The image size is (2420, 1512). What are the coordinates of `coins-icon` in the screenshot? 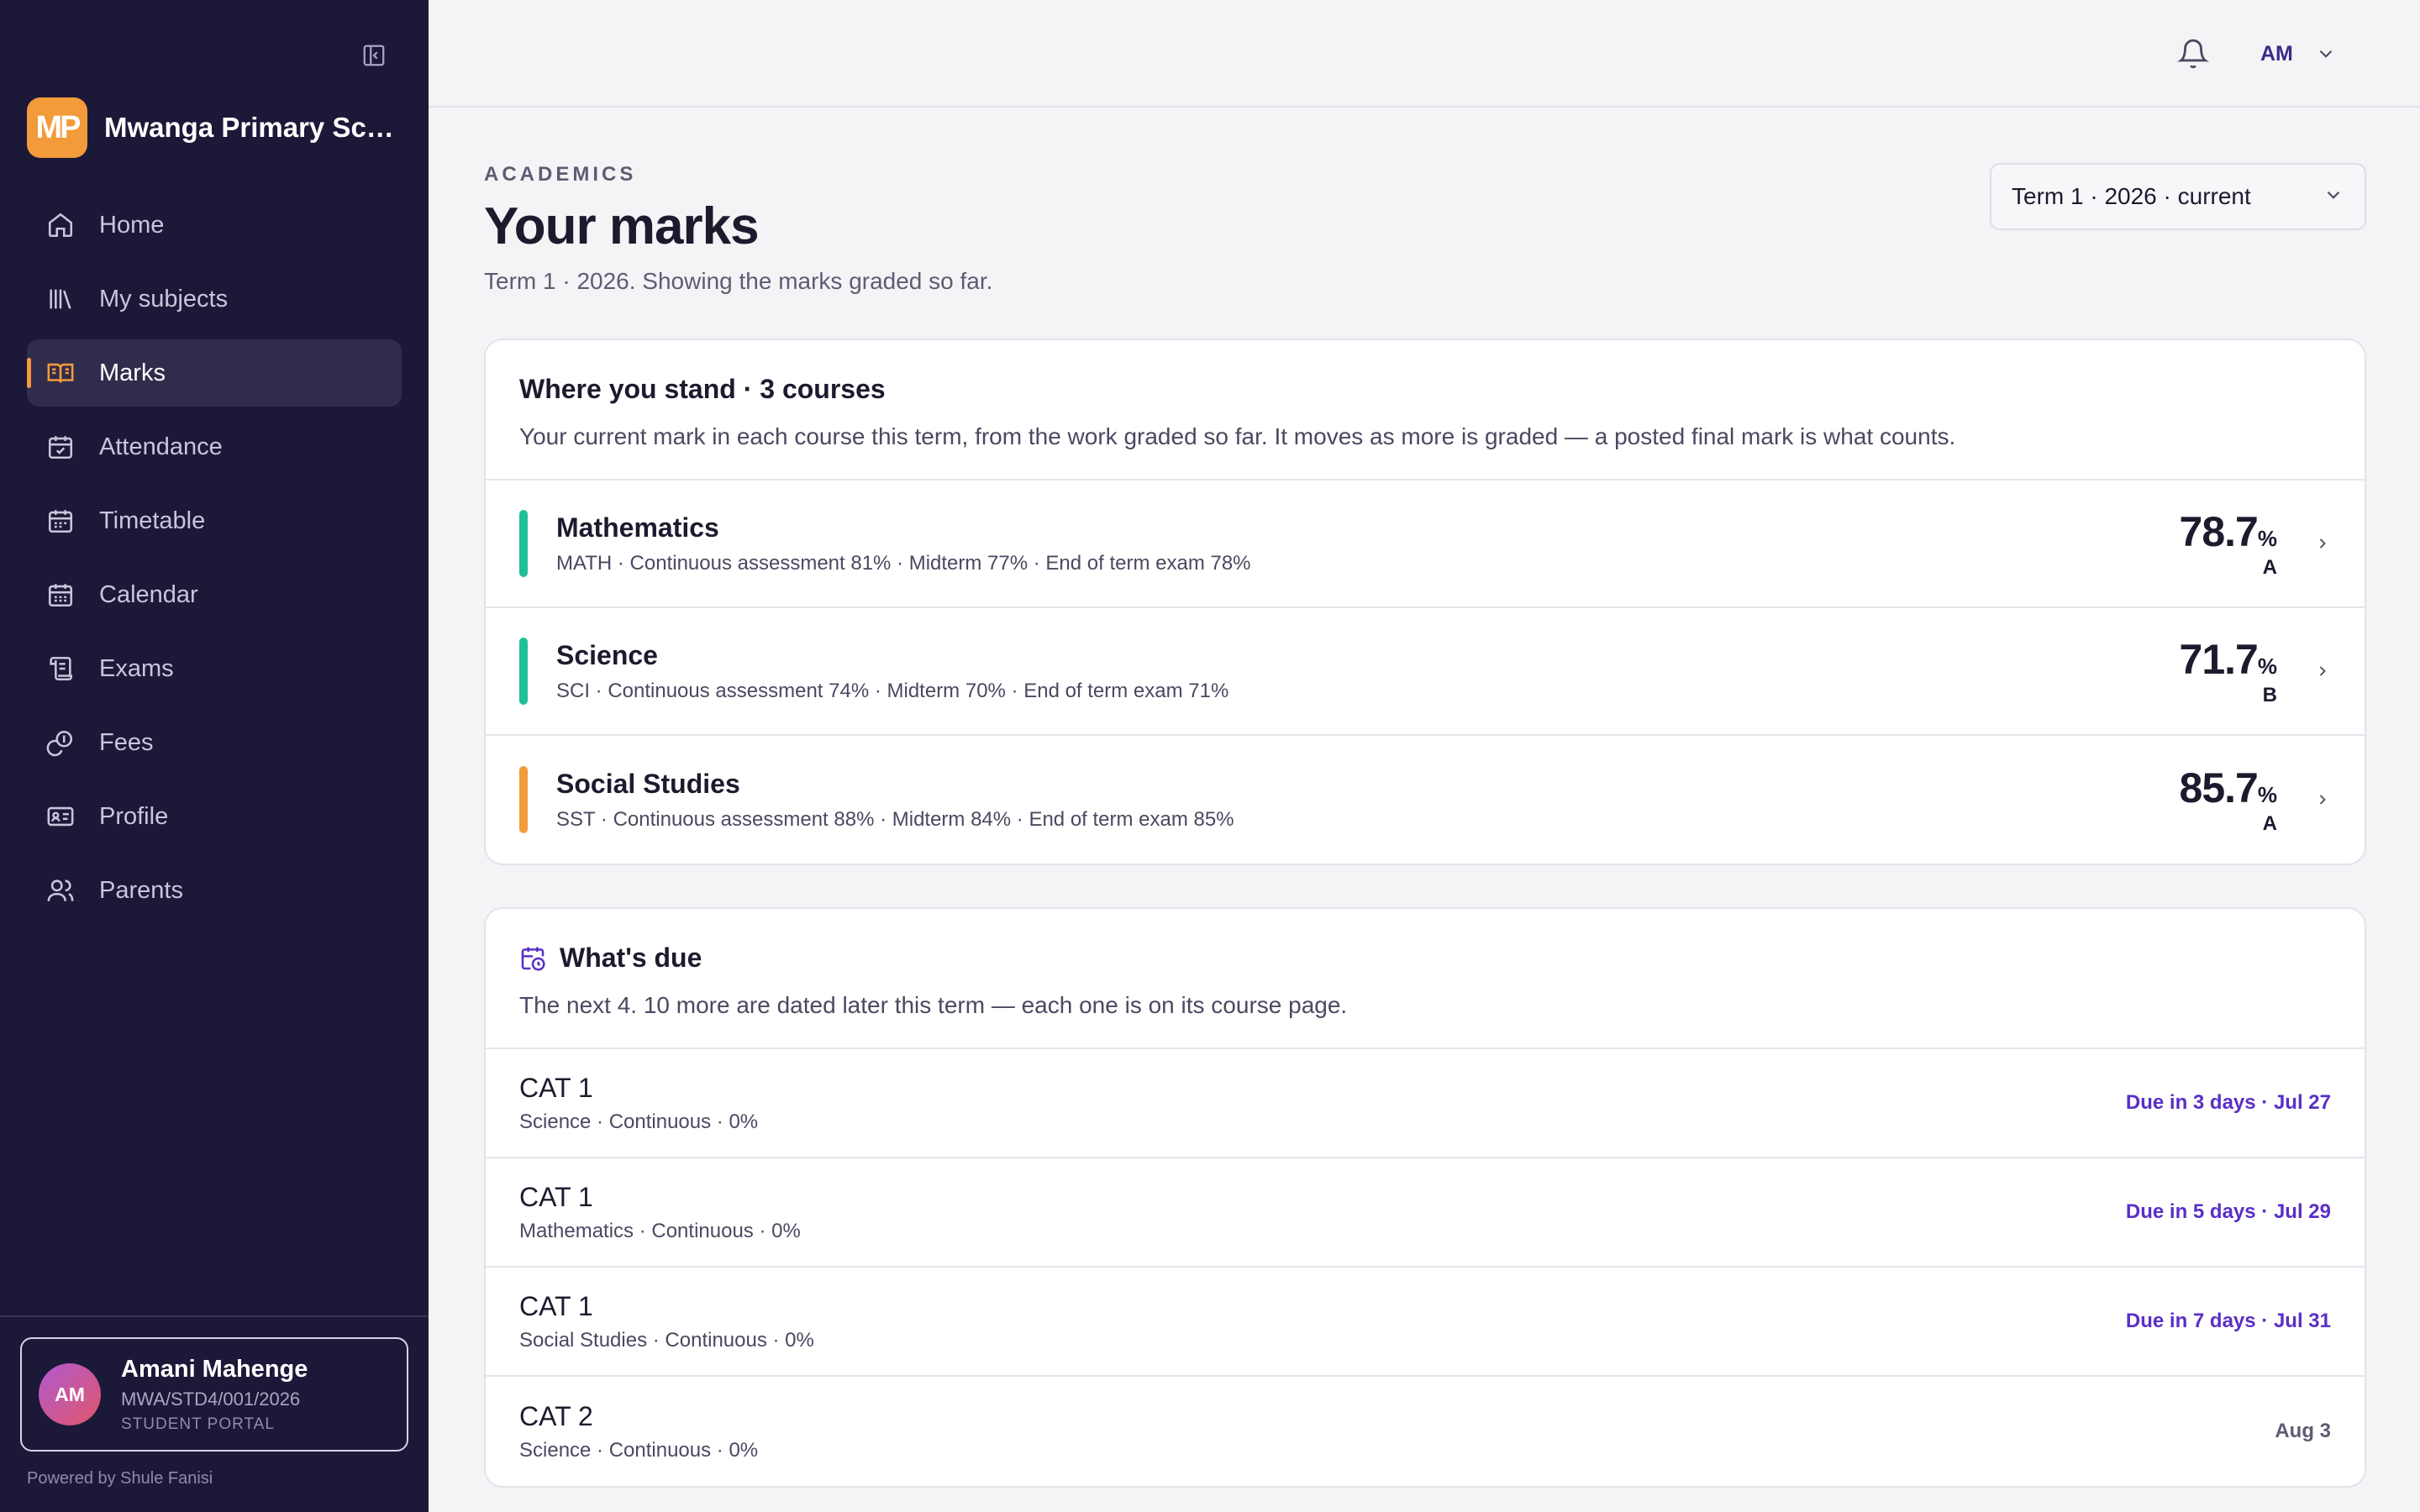 It's located at (60, 742).